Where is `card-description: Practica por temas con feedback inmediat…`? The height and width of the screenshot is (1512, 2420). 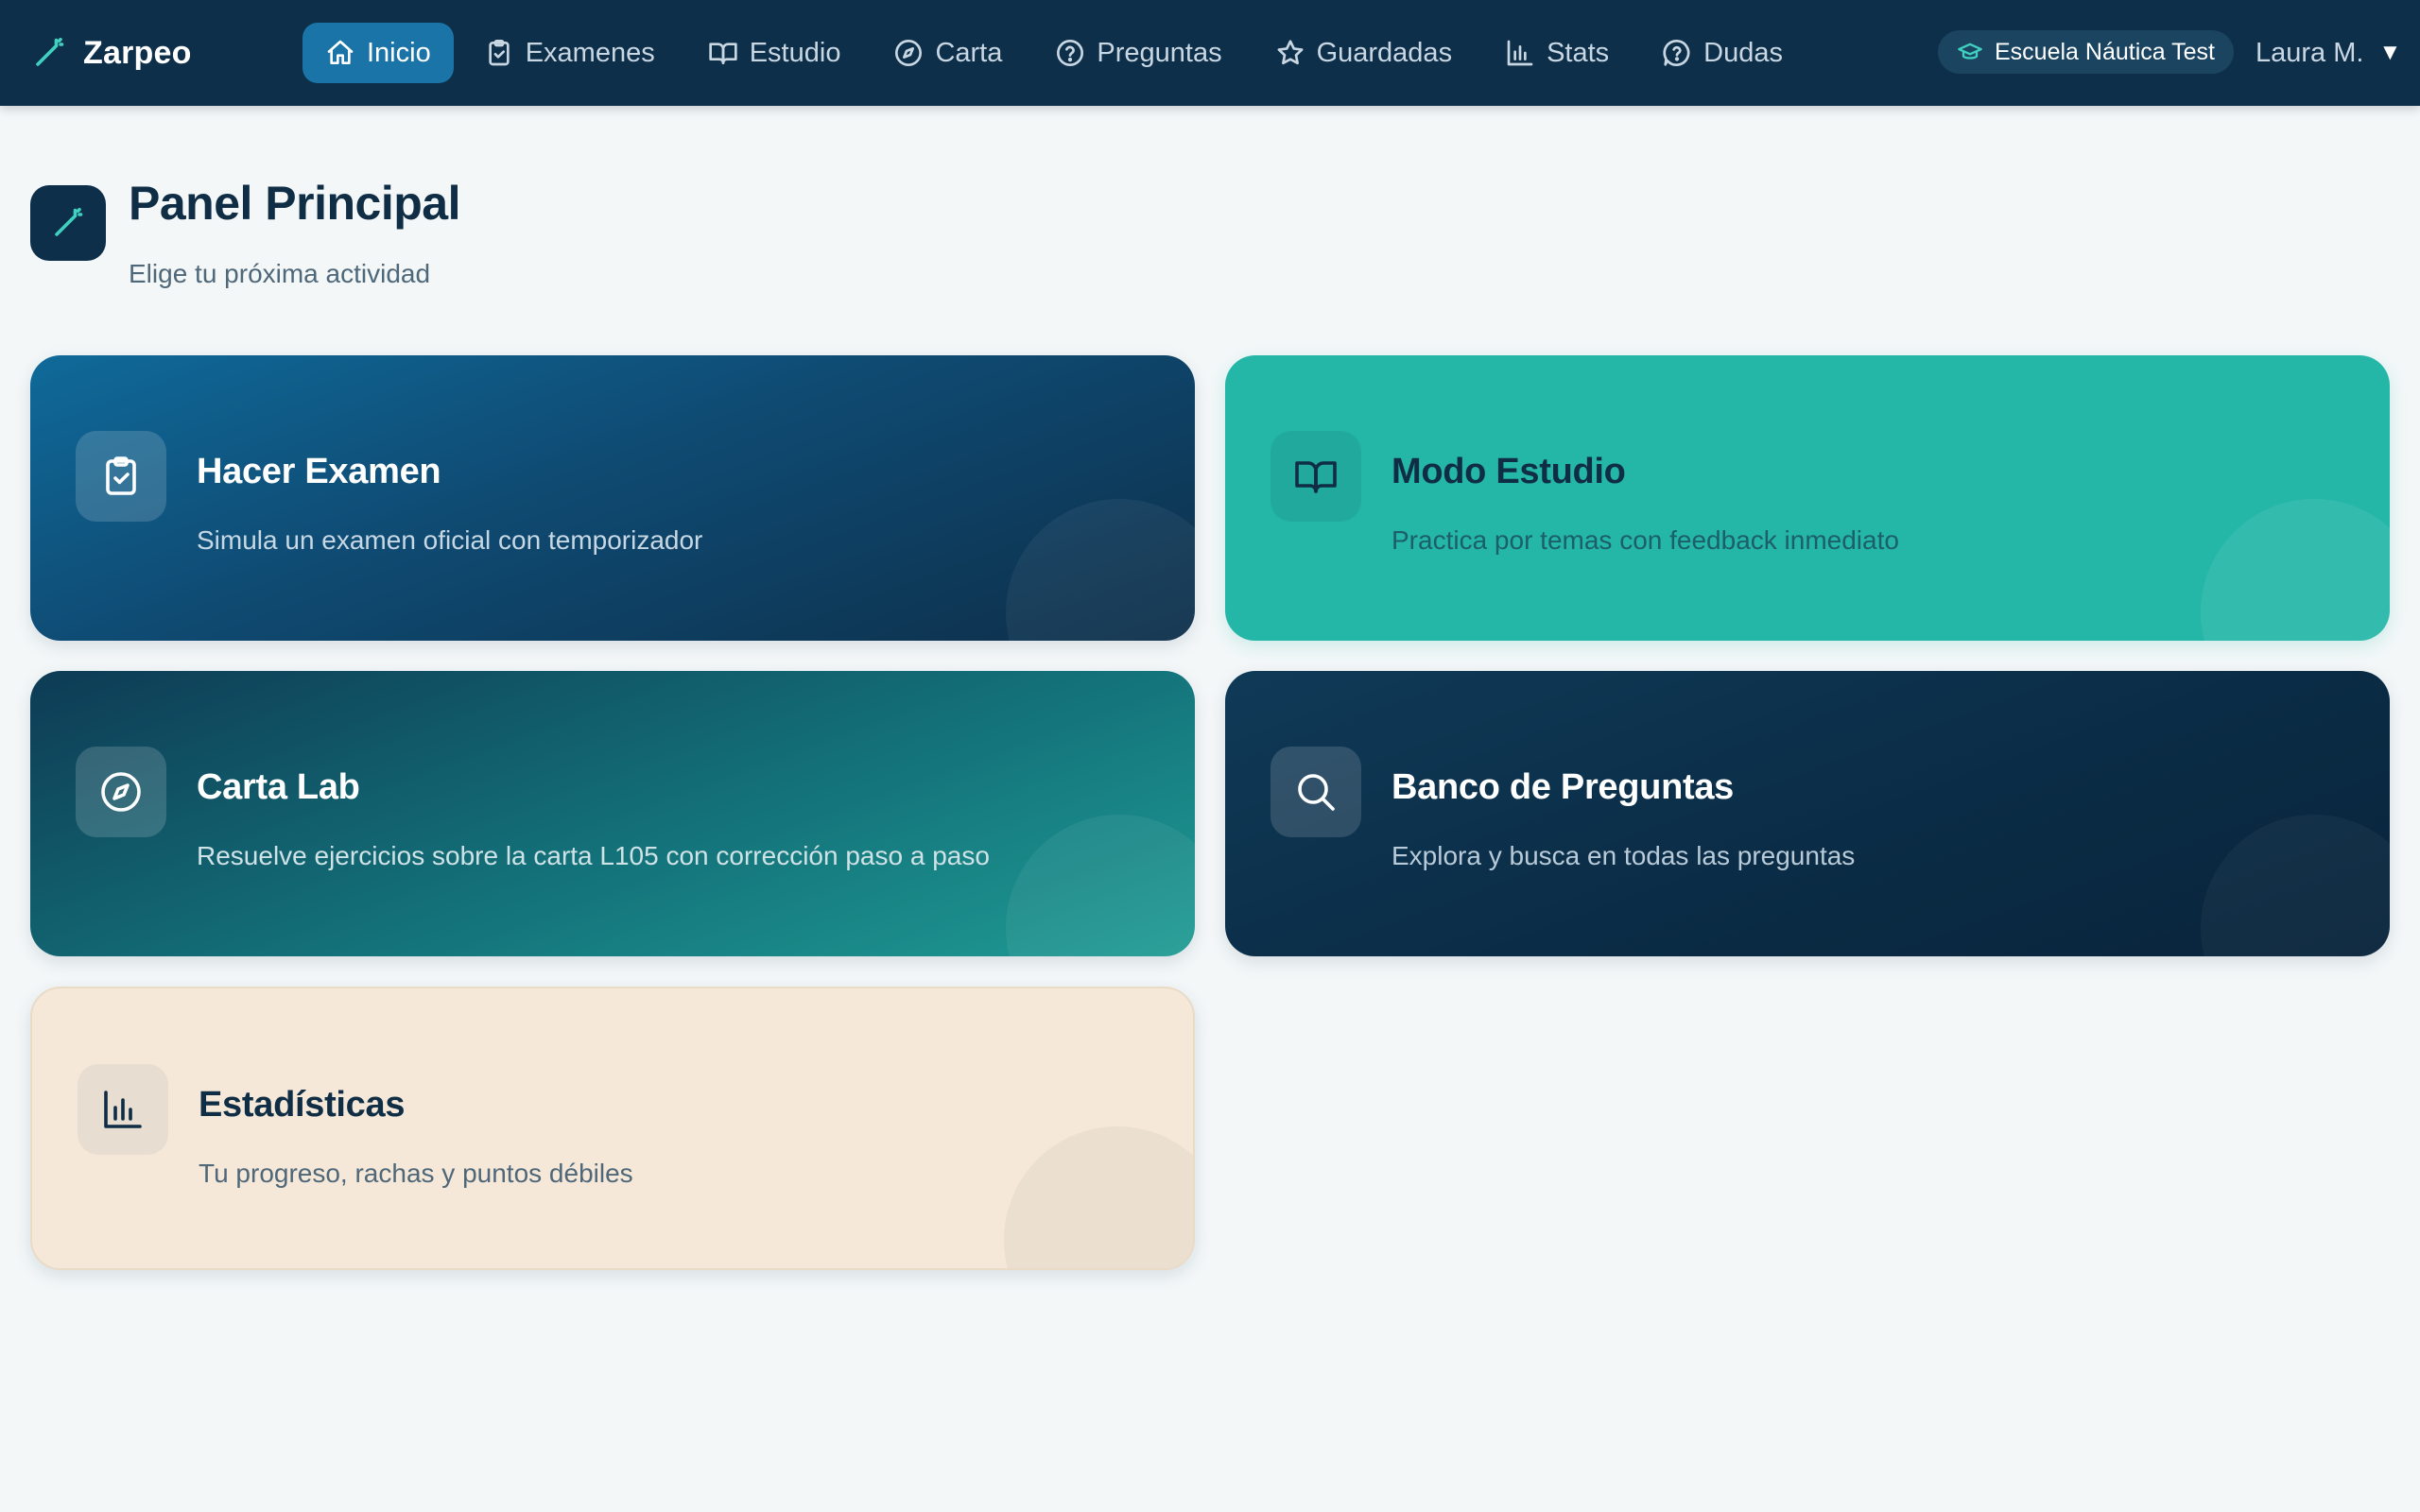
card-description: Practica por temas con feedback inmediat… is located at coordinates (1645, 540).